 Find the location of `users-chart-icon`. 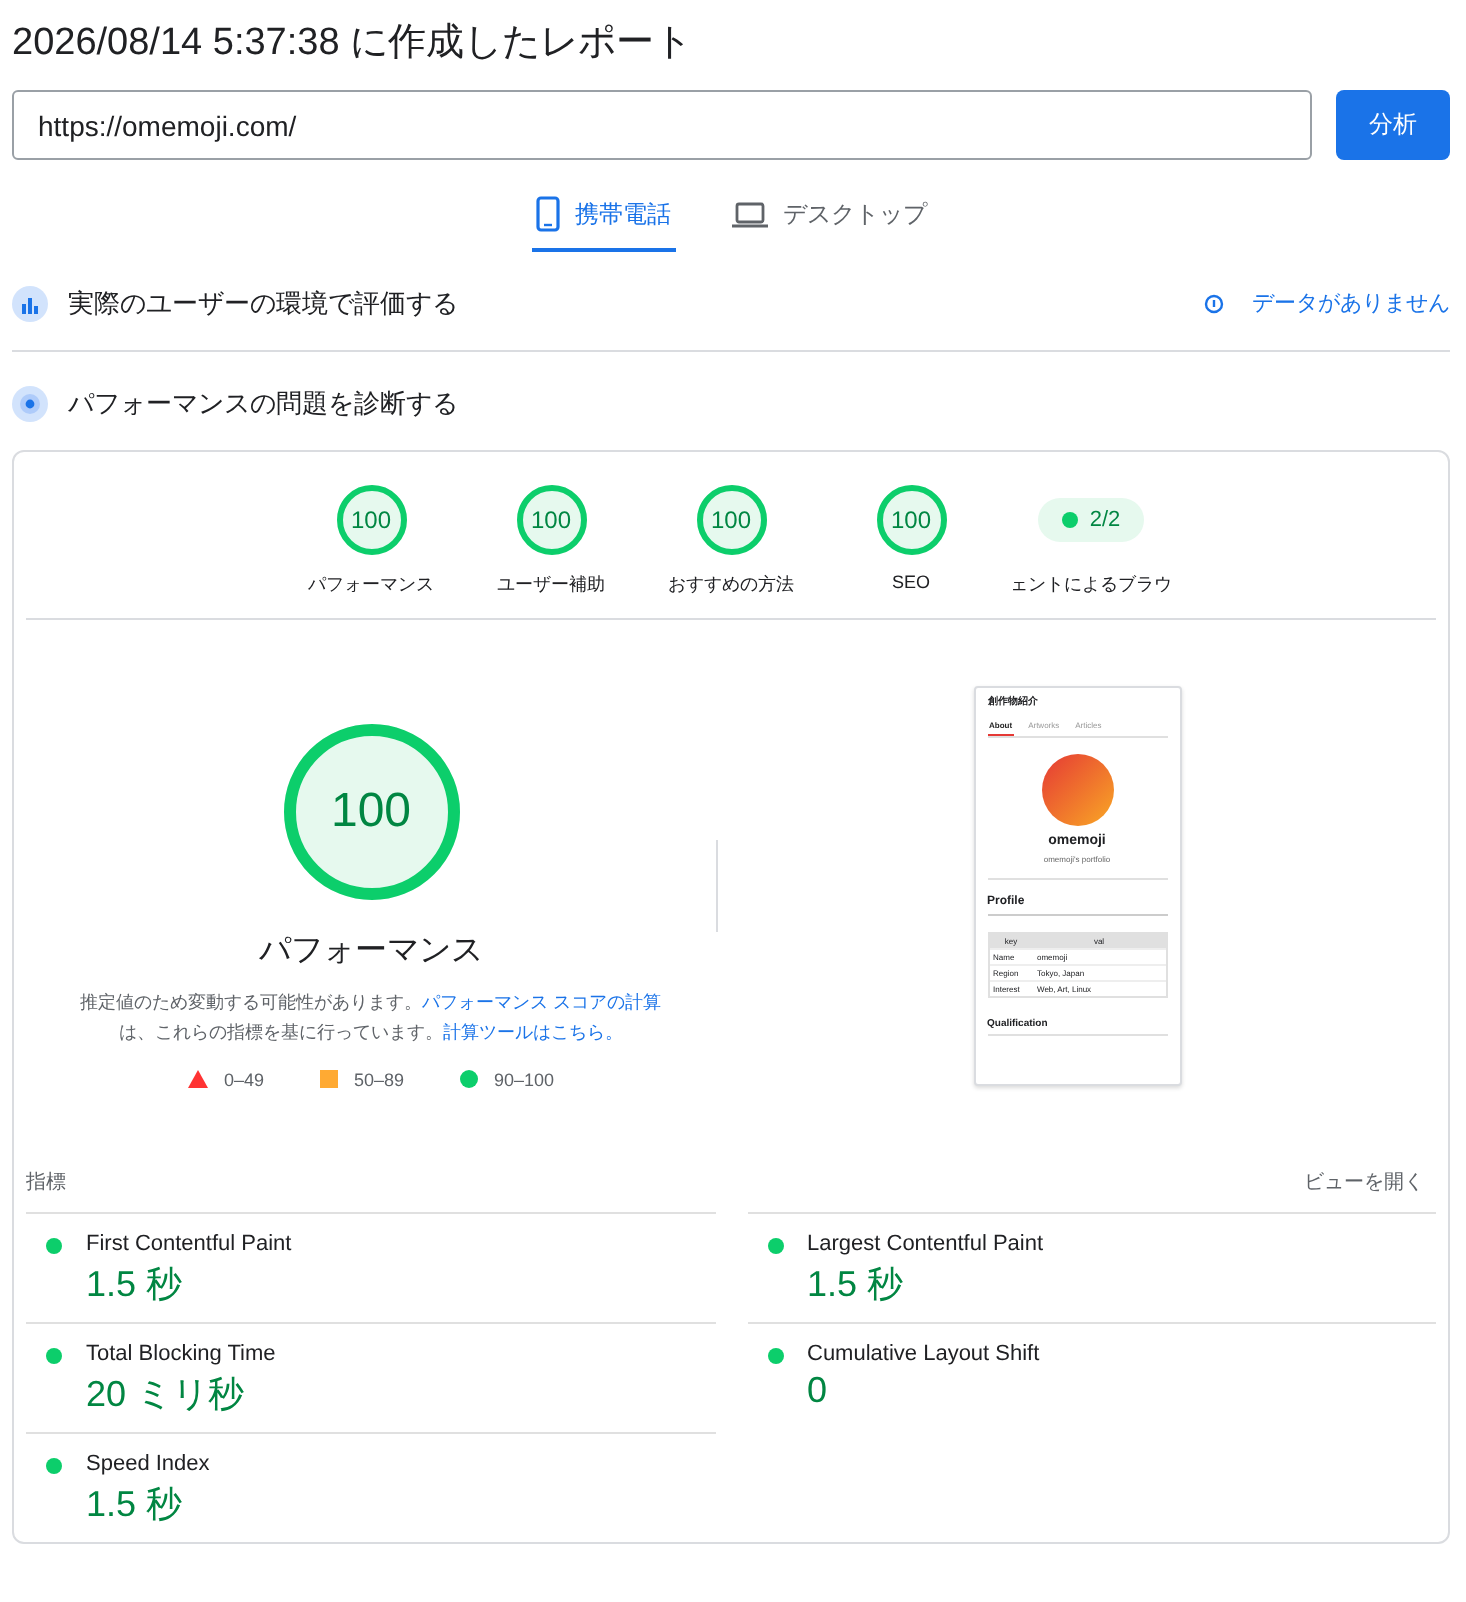

users-chart-icon is located at coordinates (30, 303).